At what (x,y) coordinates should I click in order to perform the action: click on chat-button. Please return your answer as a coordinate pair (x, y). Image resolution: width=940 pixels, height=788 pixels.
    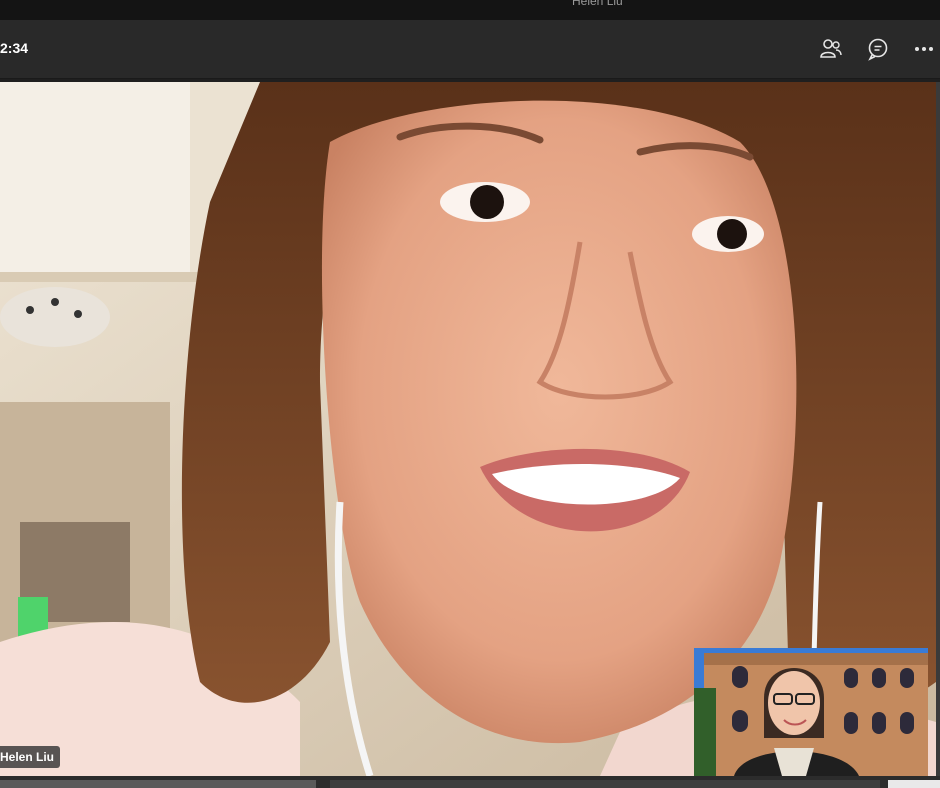
    Looking at the image, I should click on (878, 49).